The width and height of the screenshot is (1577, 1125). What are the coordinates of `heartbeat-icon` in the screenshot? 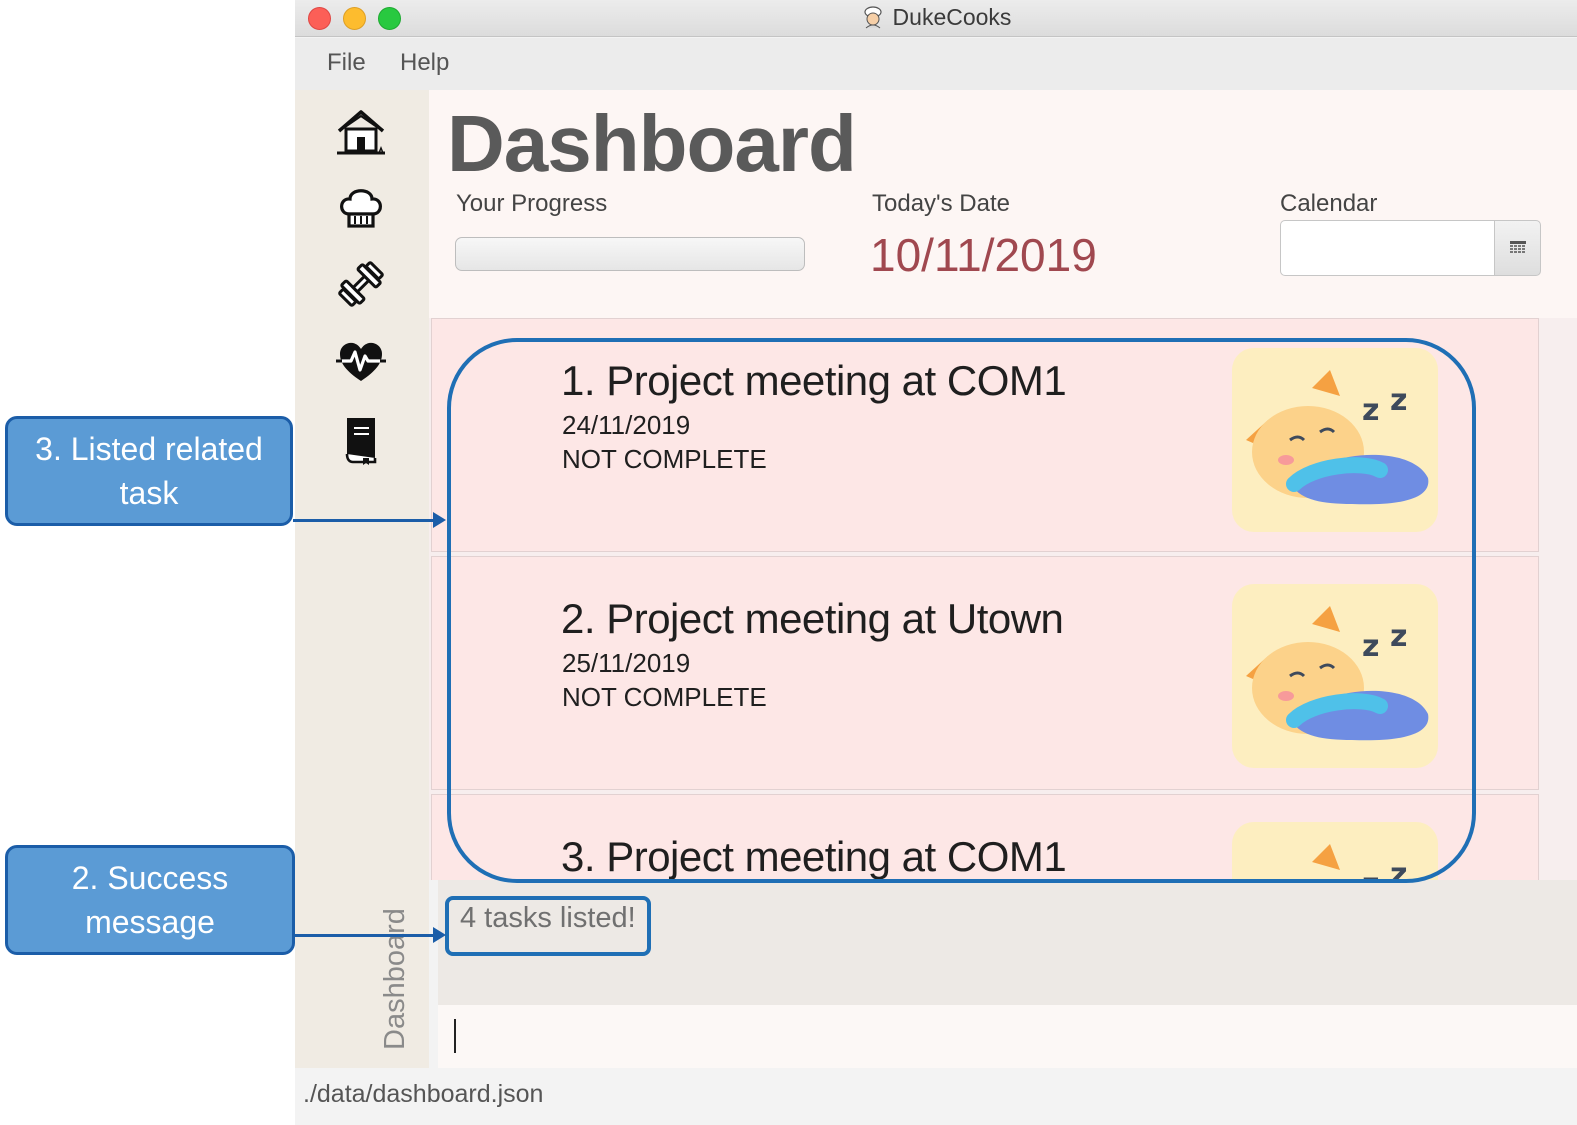 It's located at (361, 361).